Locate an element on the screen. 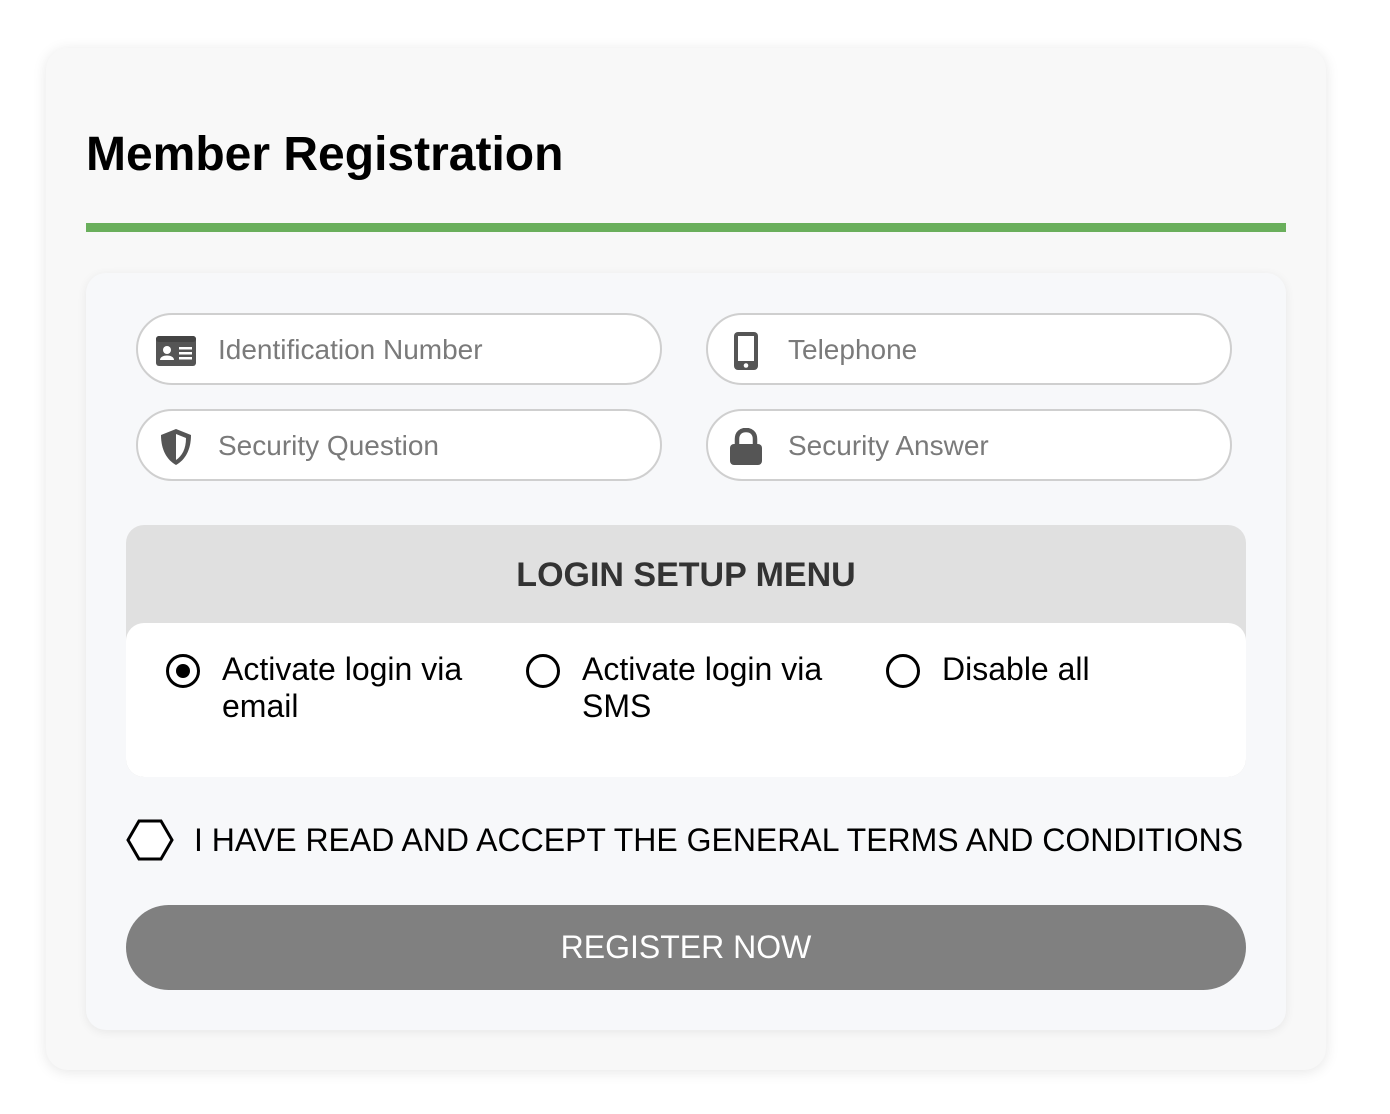 The height and width of the screenshot is (1114, 1390). telephone-field is located at coordinates (969, 349).